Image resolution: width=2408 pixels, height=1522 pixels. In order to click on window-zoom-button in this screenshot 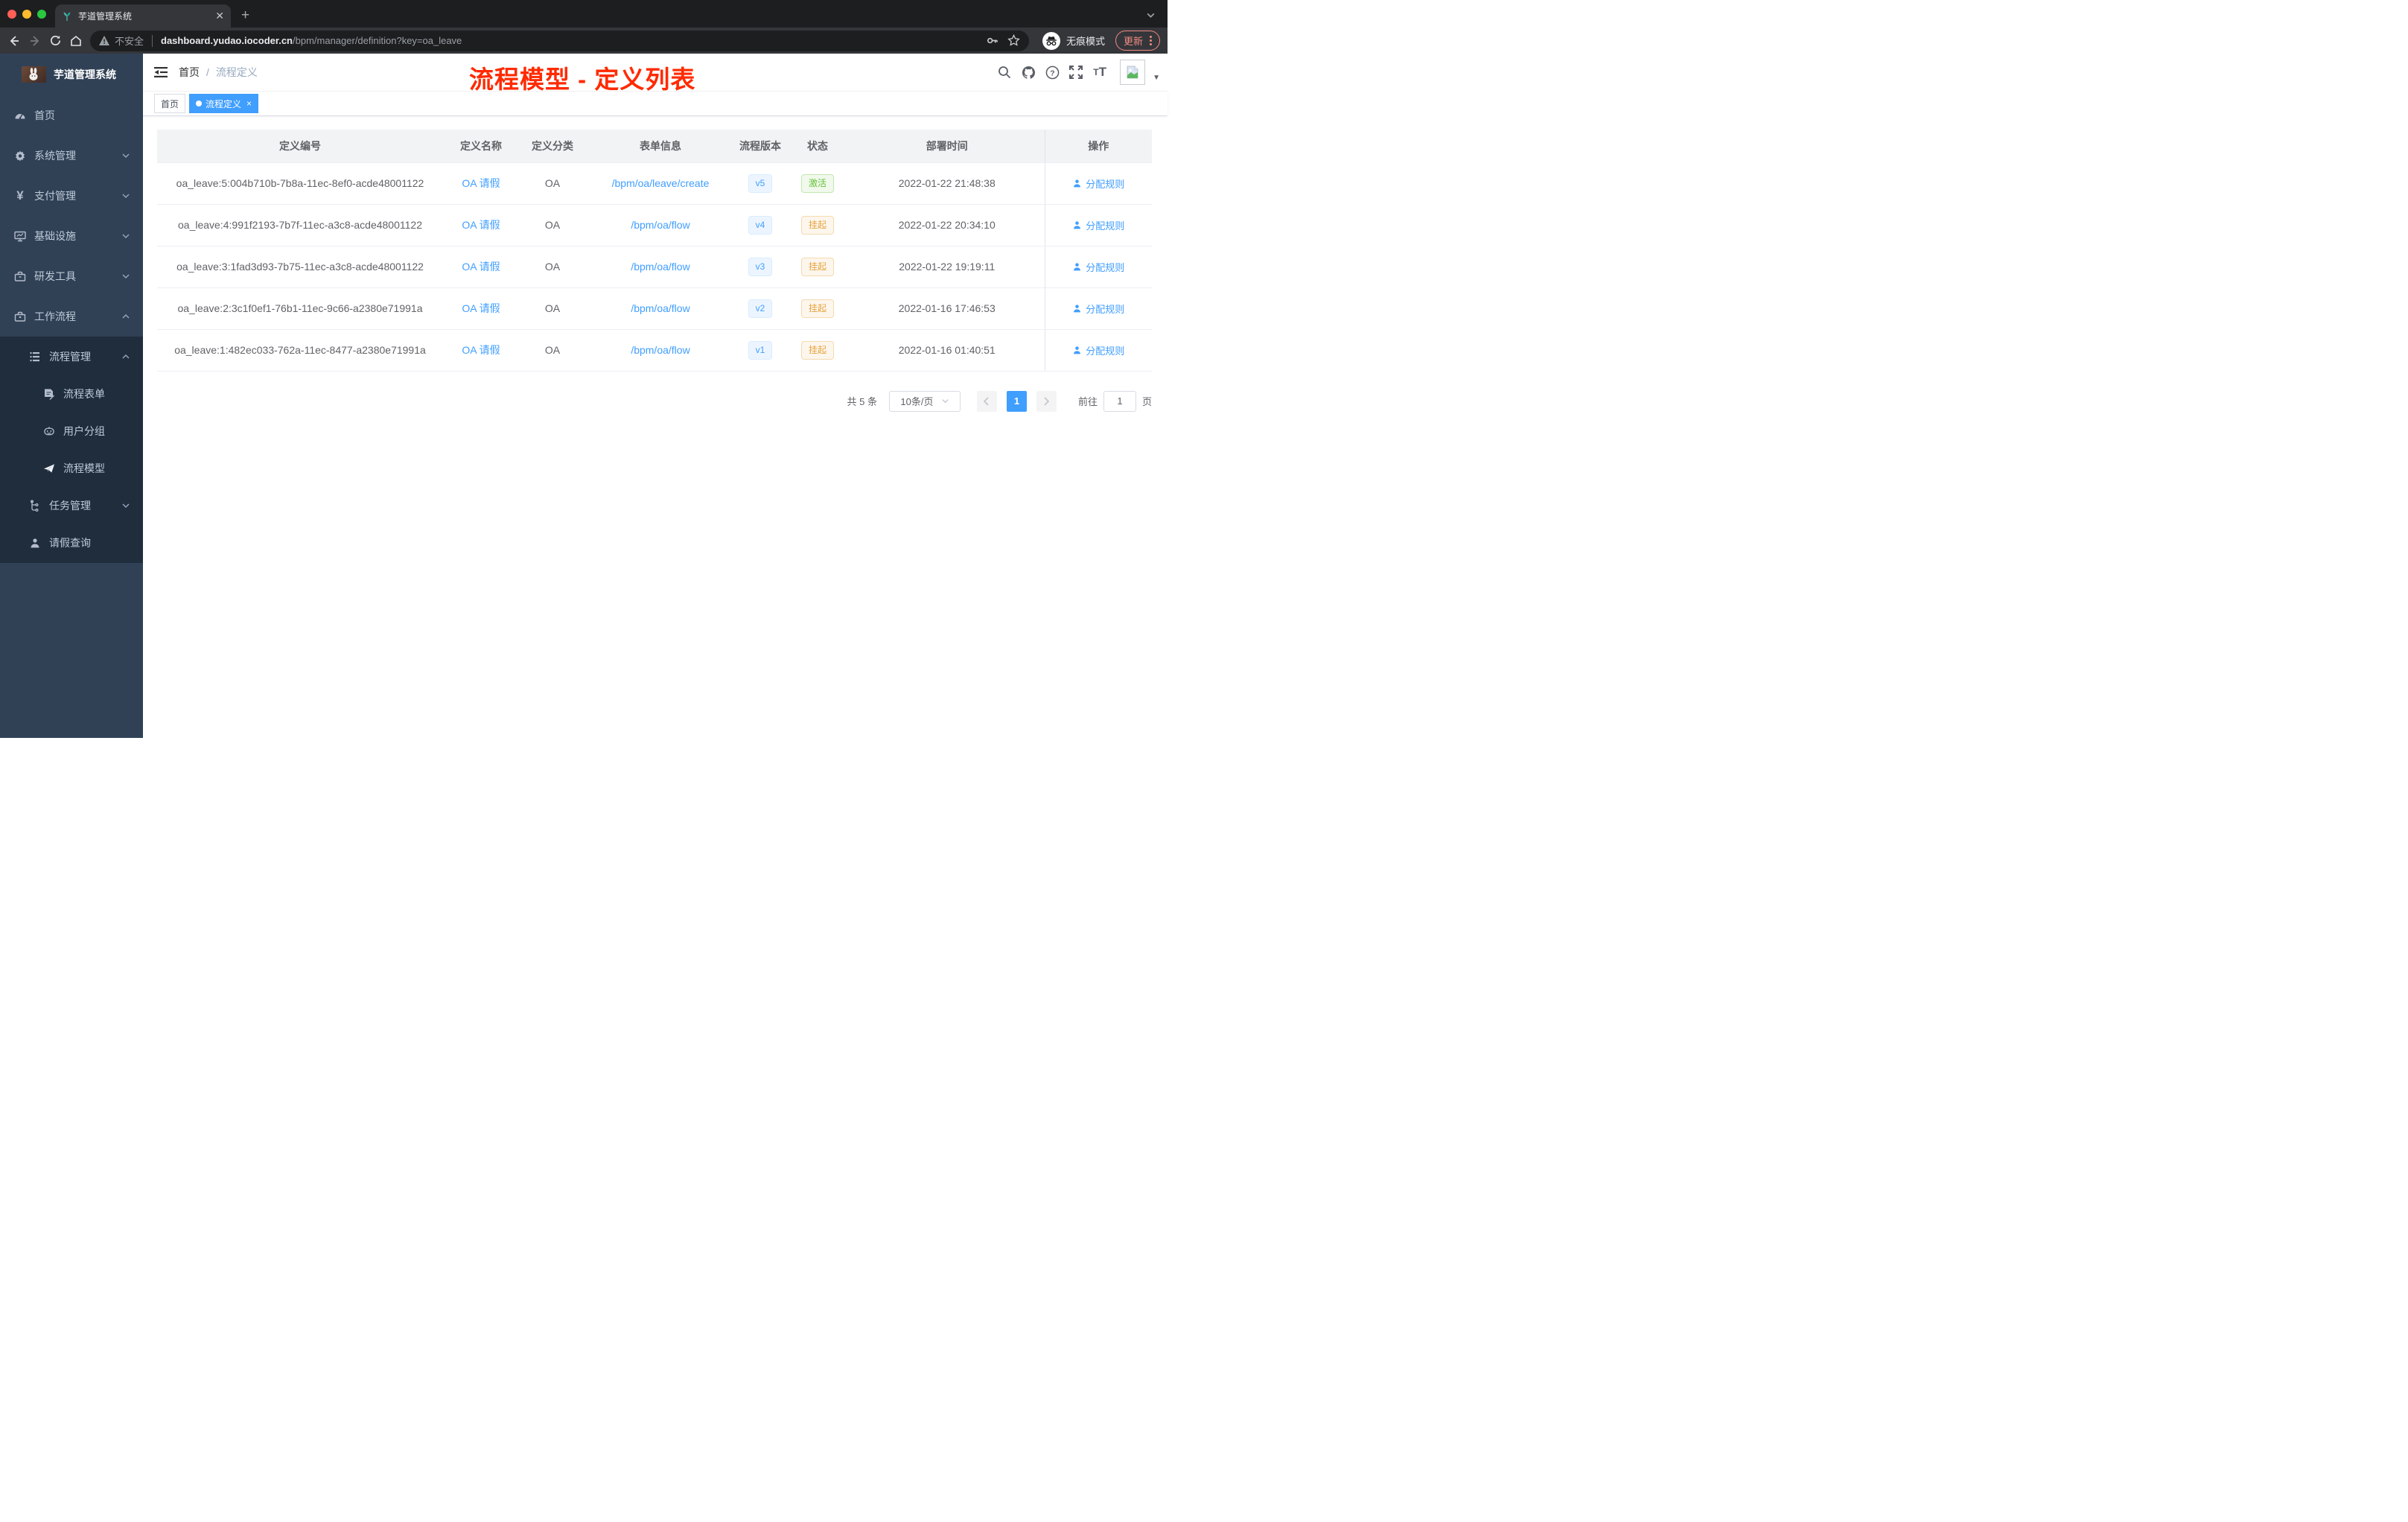, I will do `click(41, 14)`.